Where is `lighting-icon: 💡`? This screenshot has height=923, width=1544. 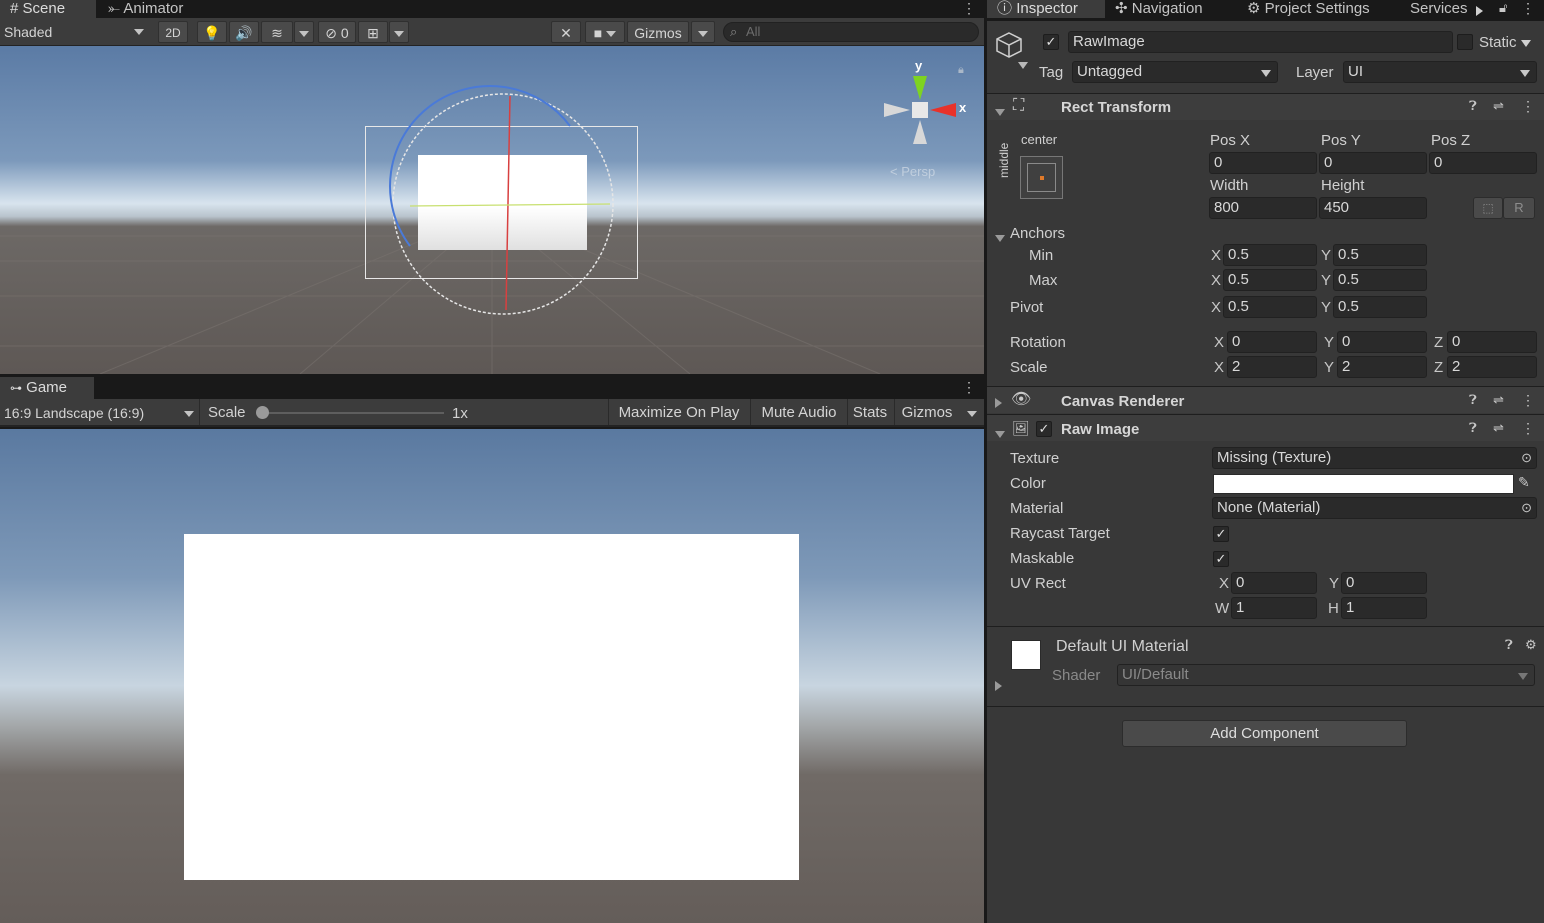 lighting-icon: 💡 is located at coordinates (212, 32).